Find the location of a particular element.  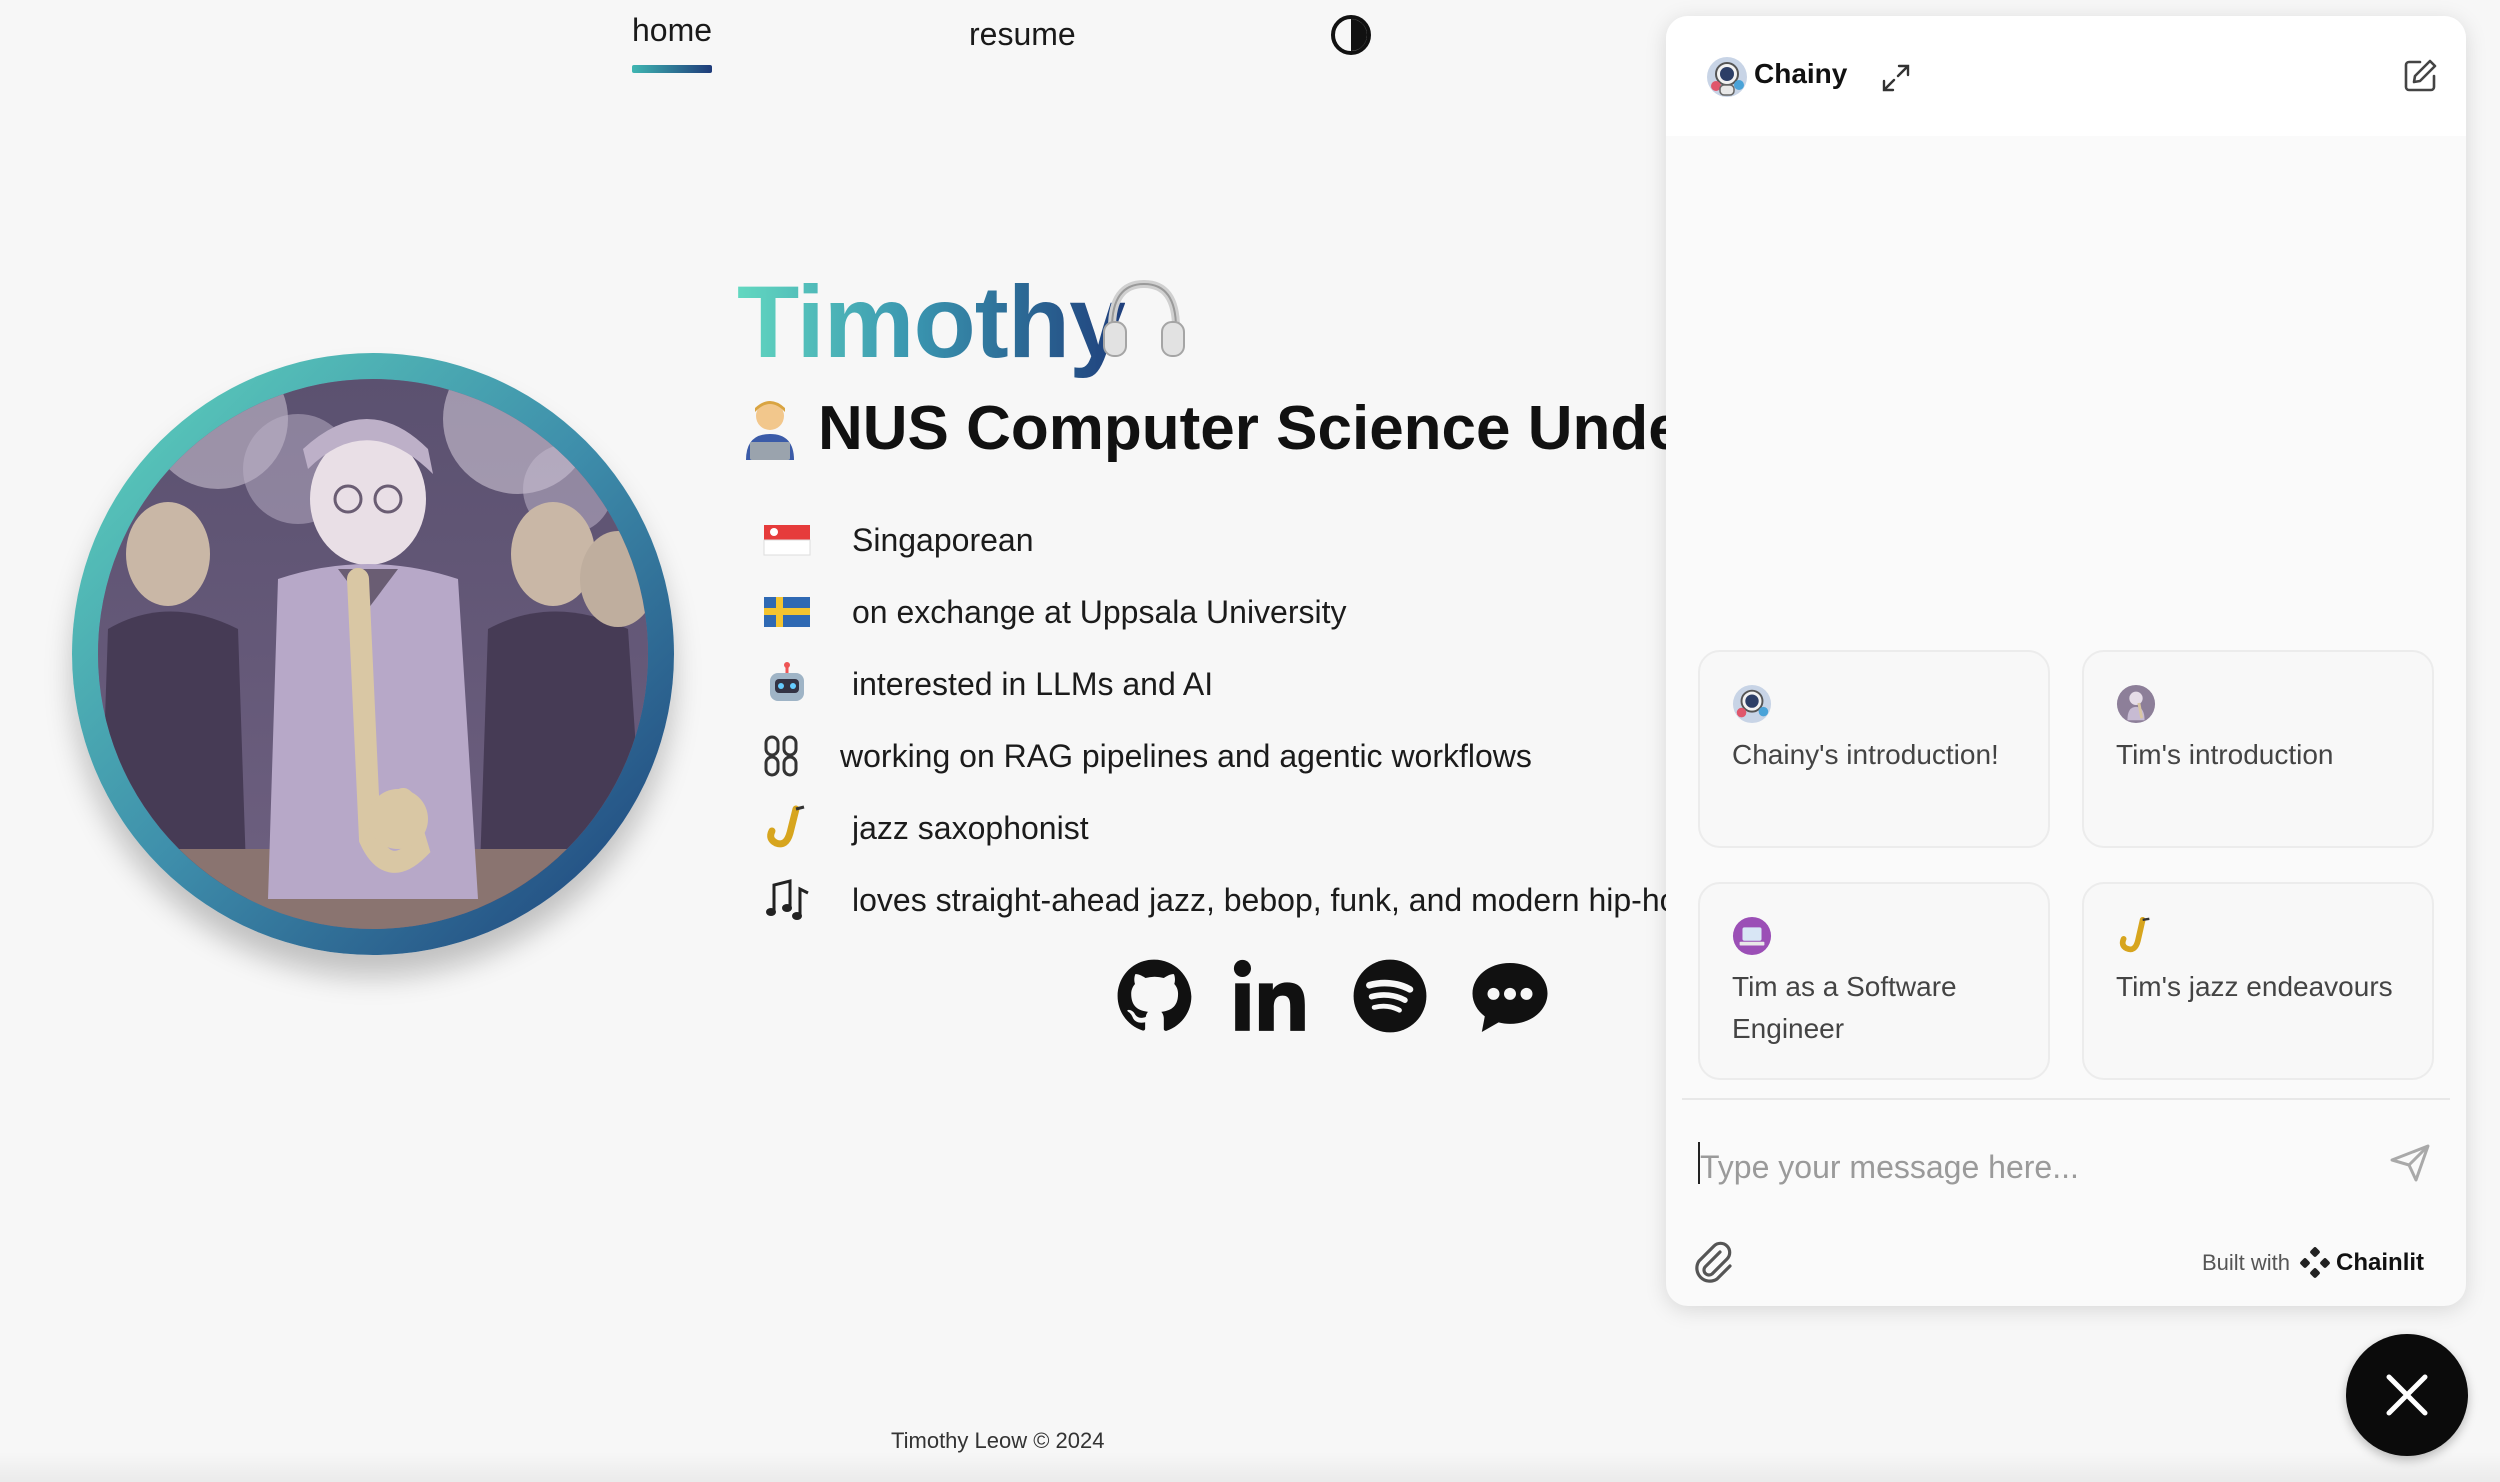

contrast-icon is located at coordinates (1351, 35).